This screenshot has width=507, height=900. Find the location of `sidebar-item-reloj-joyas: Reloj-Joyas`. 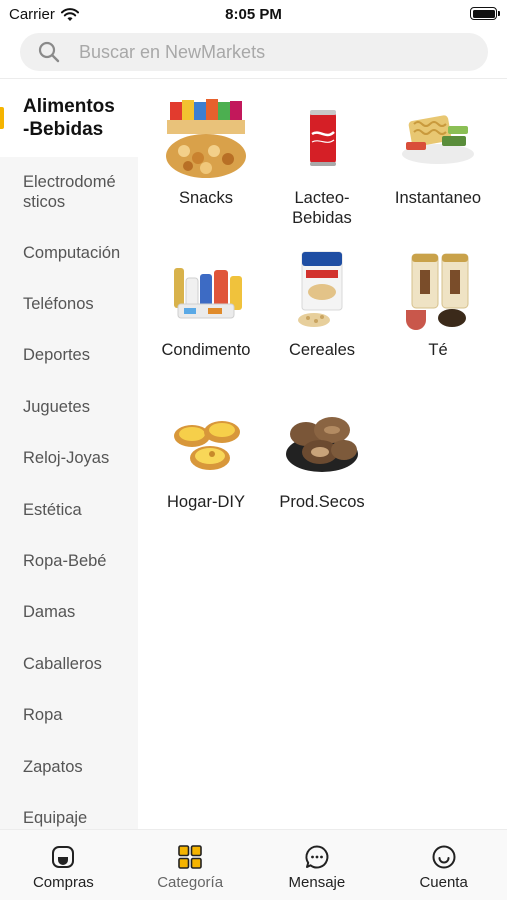

sidebar-item-reloj-joyas: Reloj-Joyas is located at coordinates (69, 458).